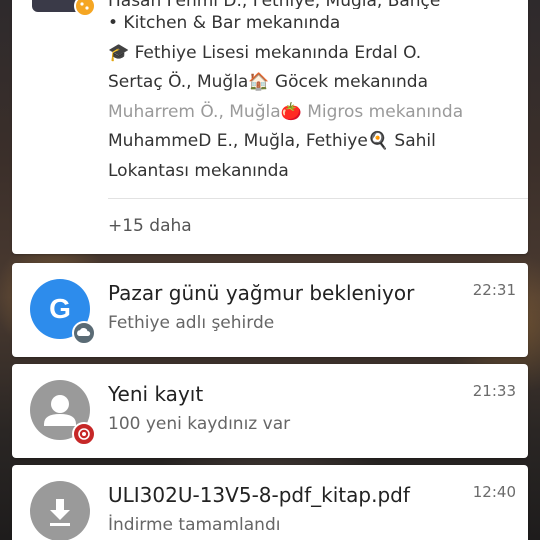 Image resolution: width=540 pixels, height=540 pixels. What do you see at coordinates (156, 394) in the screenshot?
I see `notification-title: Yeni kayıt` at bounding box center [156, 394].